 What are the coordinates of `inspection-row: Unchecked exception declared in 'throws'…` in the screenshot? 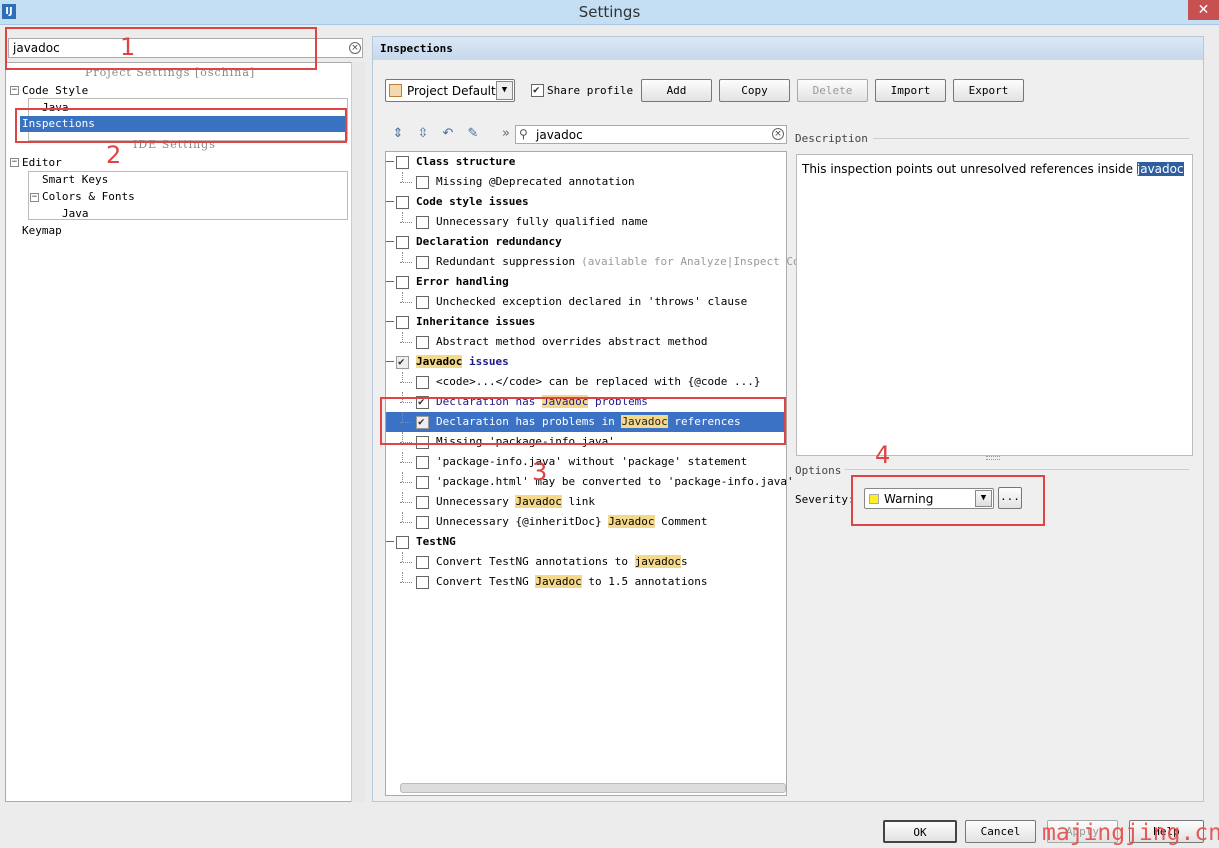 It's located at (586, 302).